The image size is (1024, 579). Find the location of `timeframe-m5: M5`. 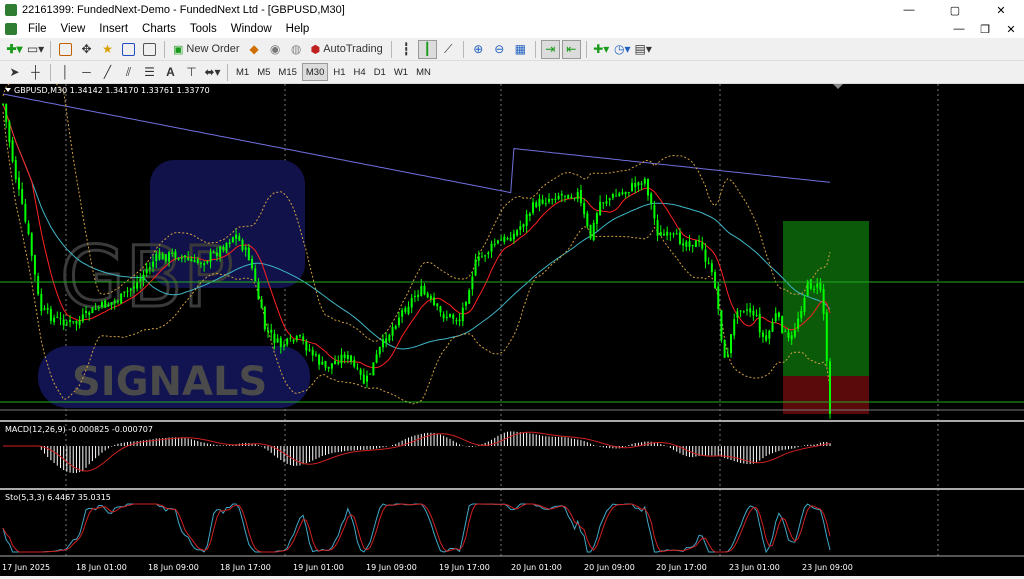

timeframe-m5: M5 is located at coordinates (263, 72).